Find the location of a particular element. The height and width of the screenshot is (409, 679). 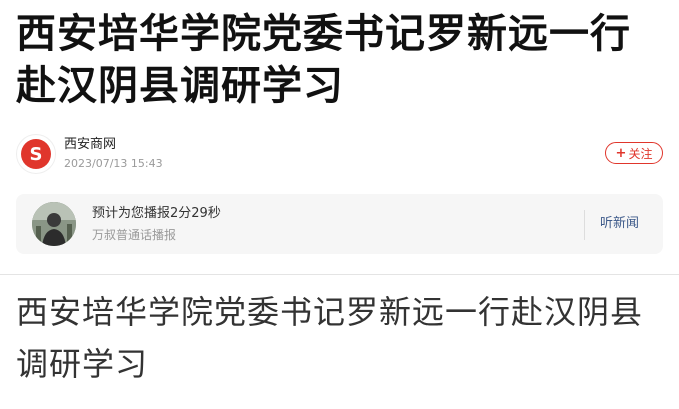

listen-news-button: 听新闻 is located at coordinates (619, 224).